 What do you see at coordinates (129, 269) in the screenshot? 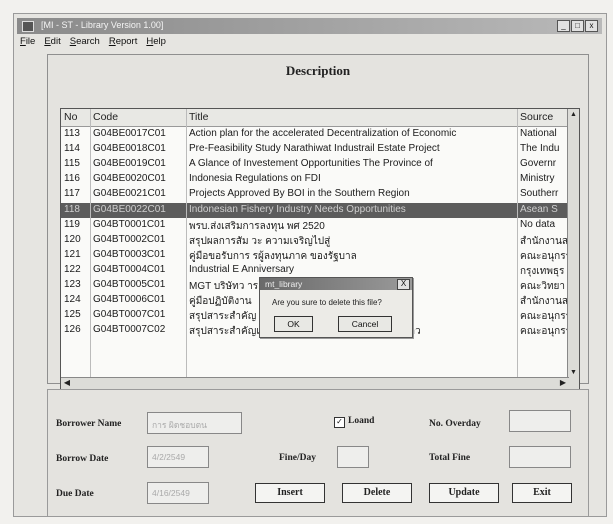
I see `cell-code: G04BT0004C01` at bounding box center [129, 269].